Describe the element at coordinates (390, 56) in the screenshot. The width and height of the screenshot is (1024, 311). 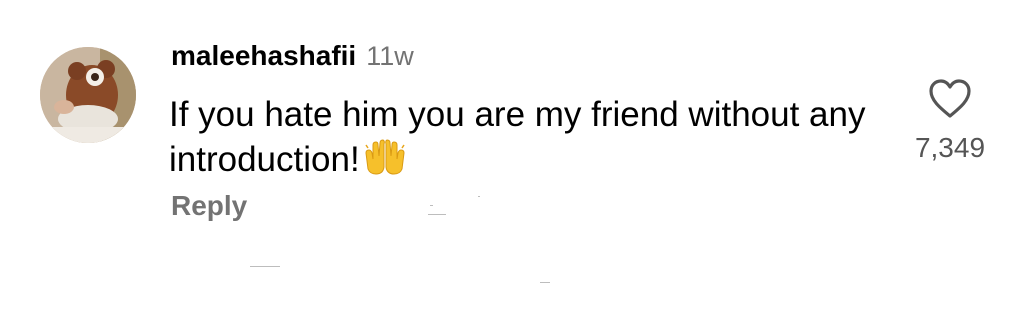
I see `timestamp: 11w` at that location.